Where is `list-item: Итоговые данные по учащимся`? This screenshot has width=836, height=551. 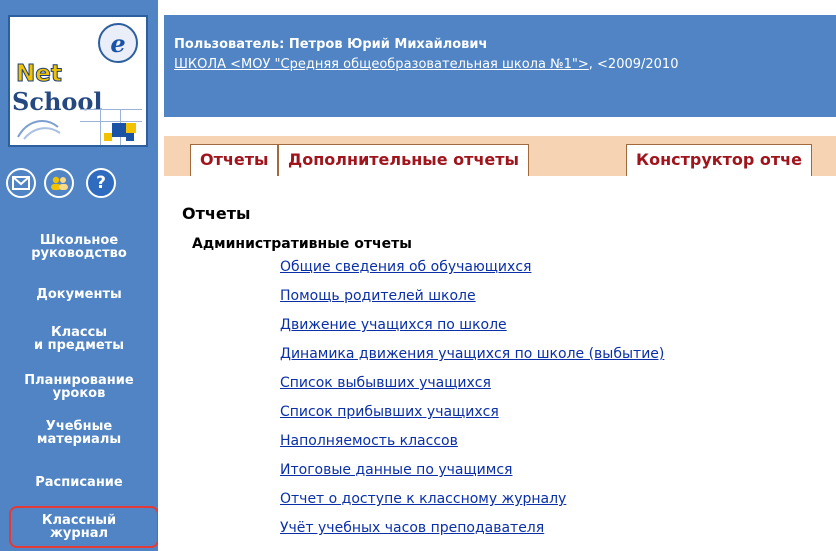 list-item: Итоговые данные по учащимся is located at coordinates (472, 470).